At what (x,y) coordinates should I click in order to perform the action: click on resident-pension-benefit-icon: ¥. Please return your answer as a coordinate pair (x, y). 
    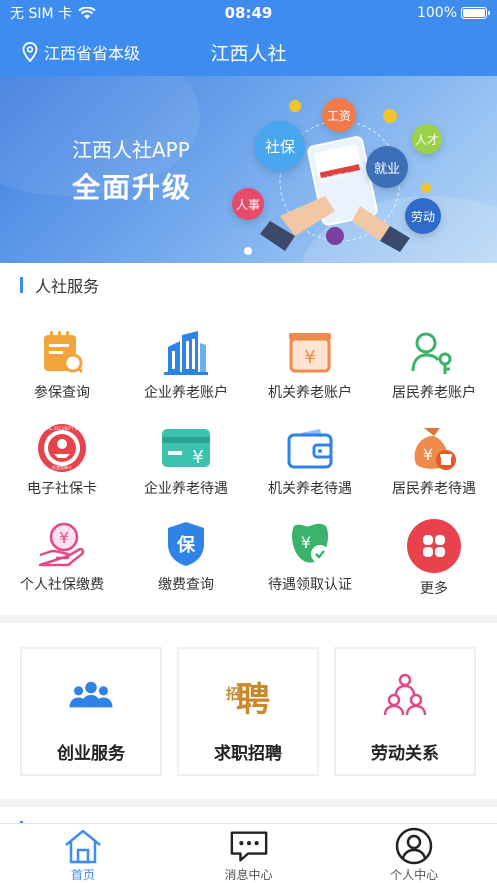
    Looking at the image, I should click on (434, 448).